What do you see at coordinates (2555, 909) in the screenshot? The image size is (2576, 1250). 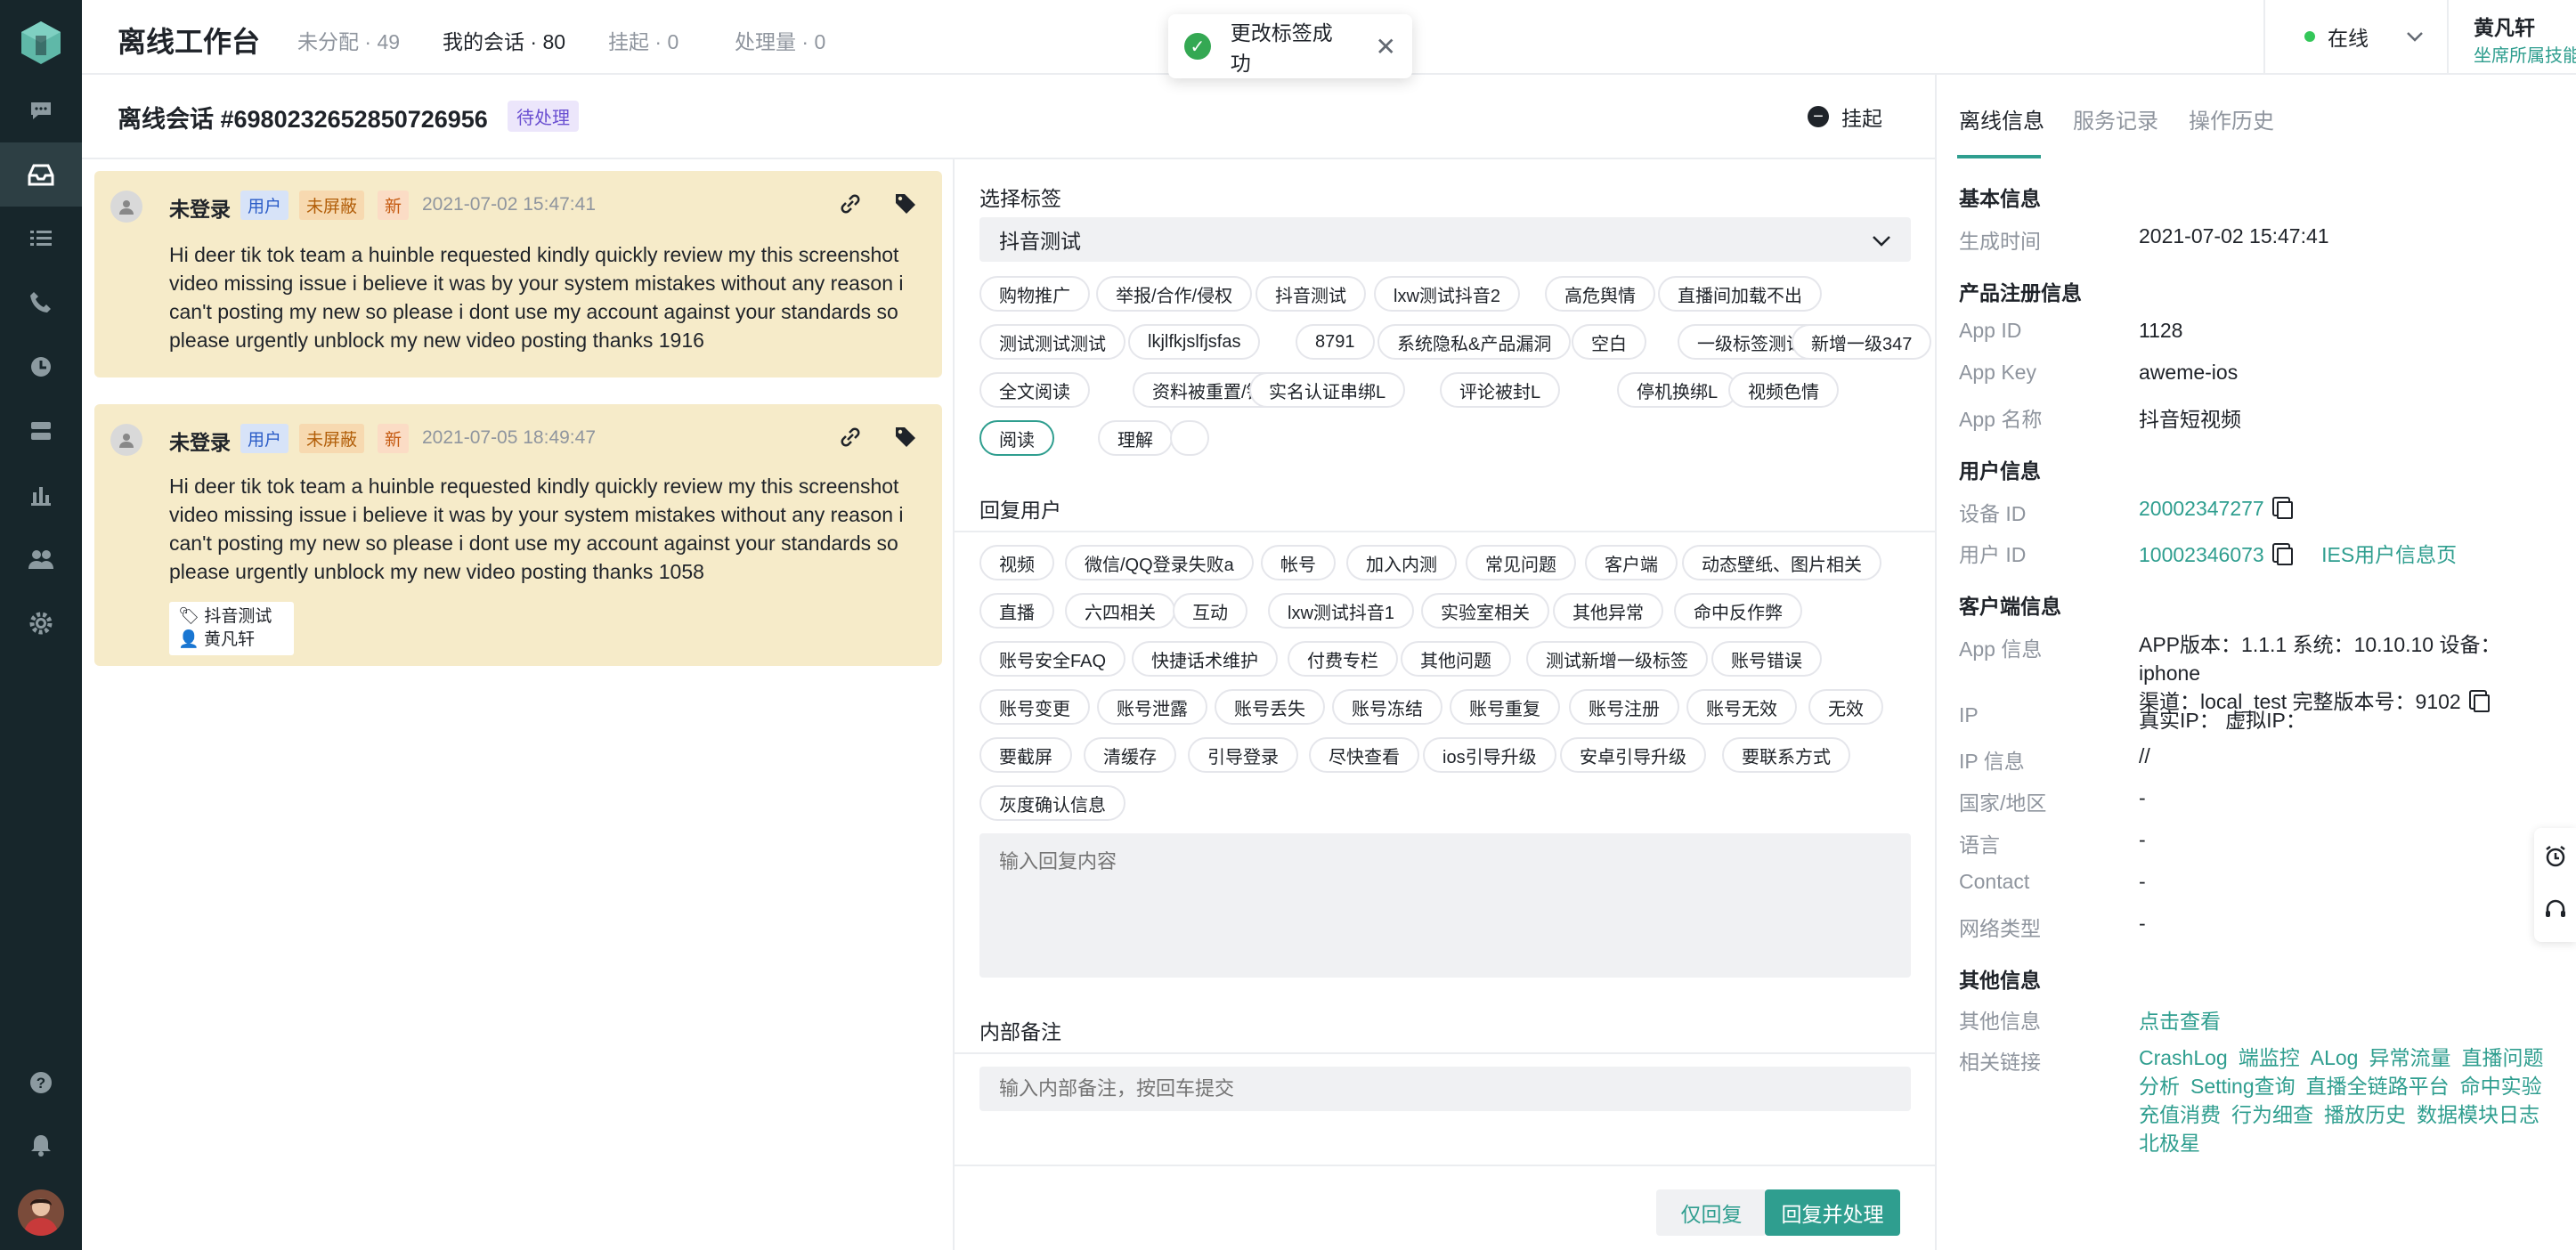 I see `headset-icon` at bounding box center [2555, 909].